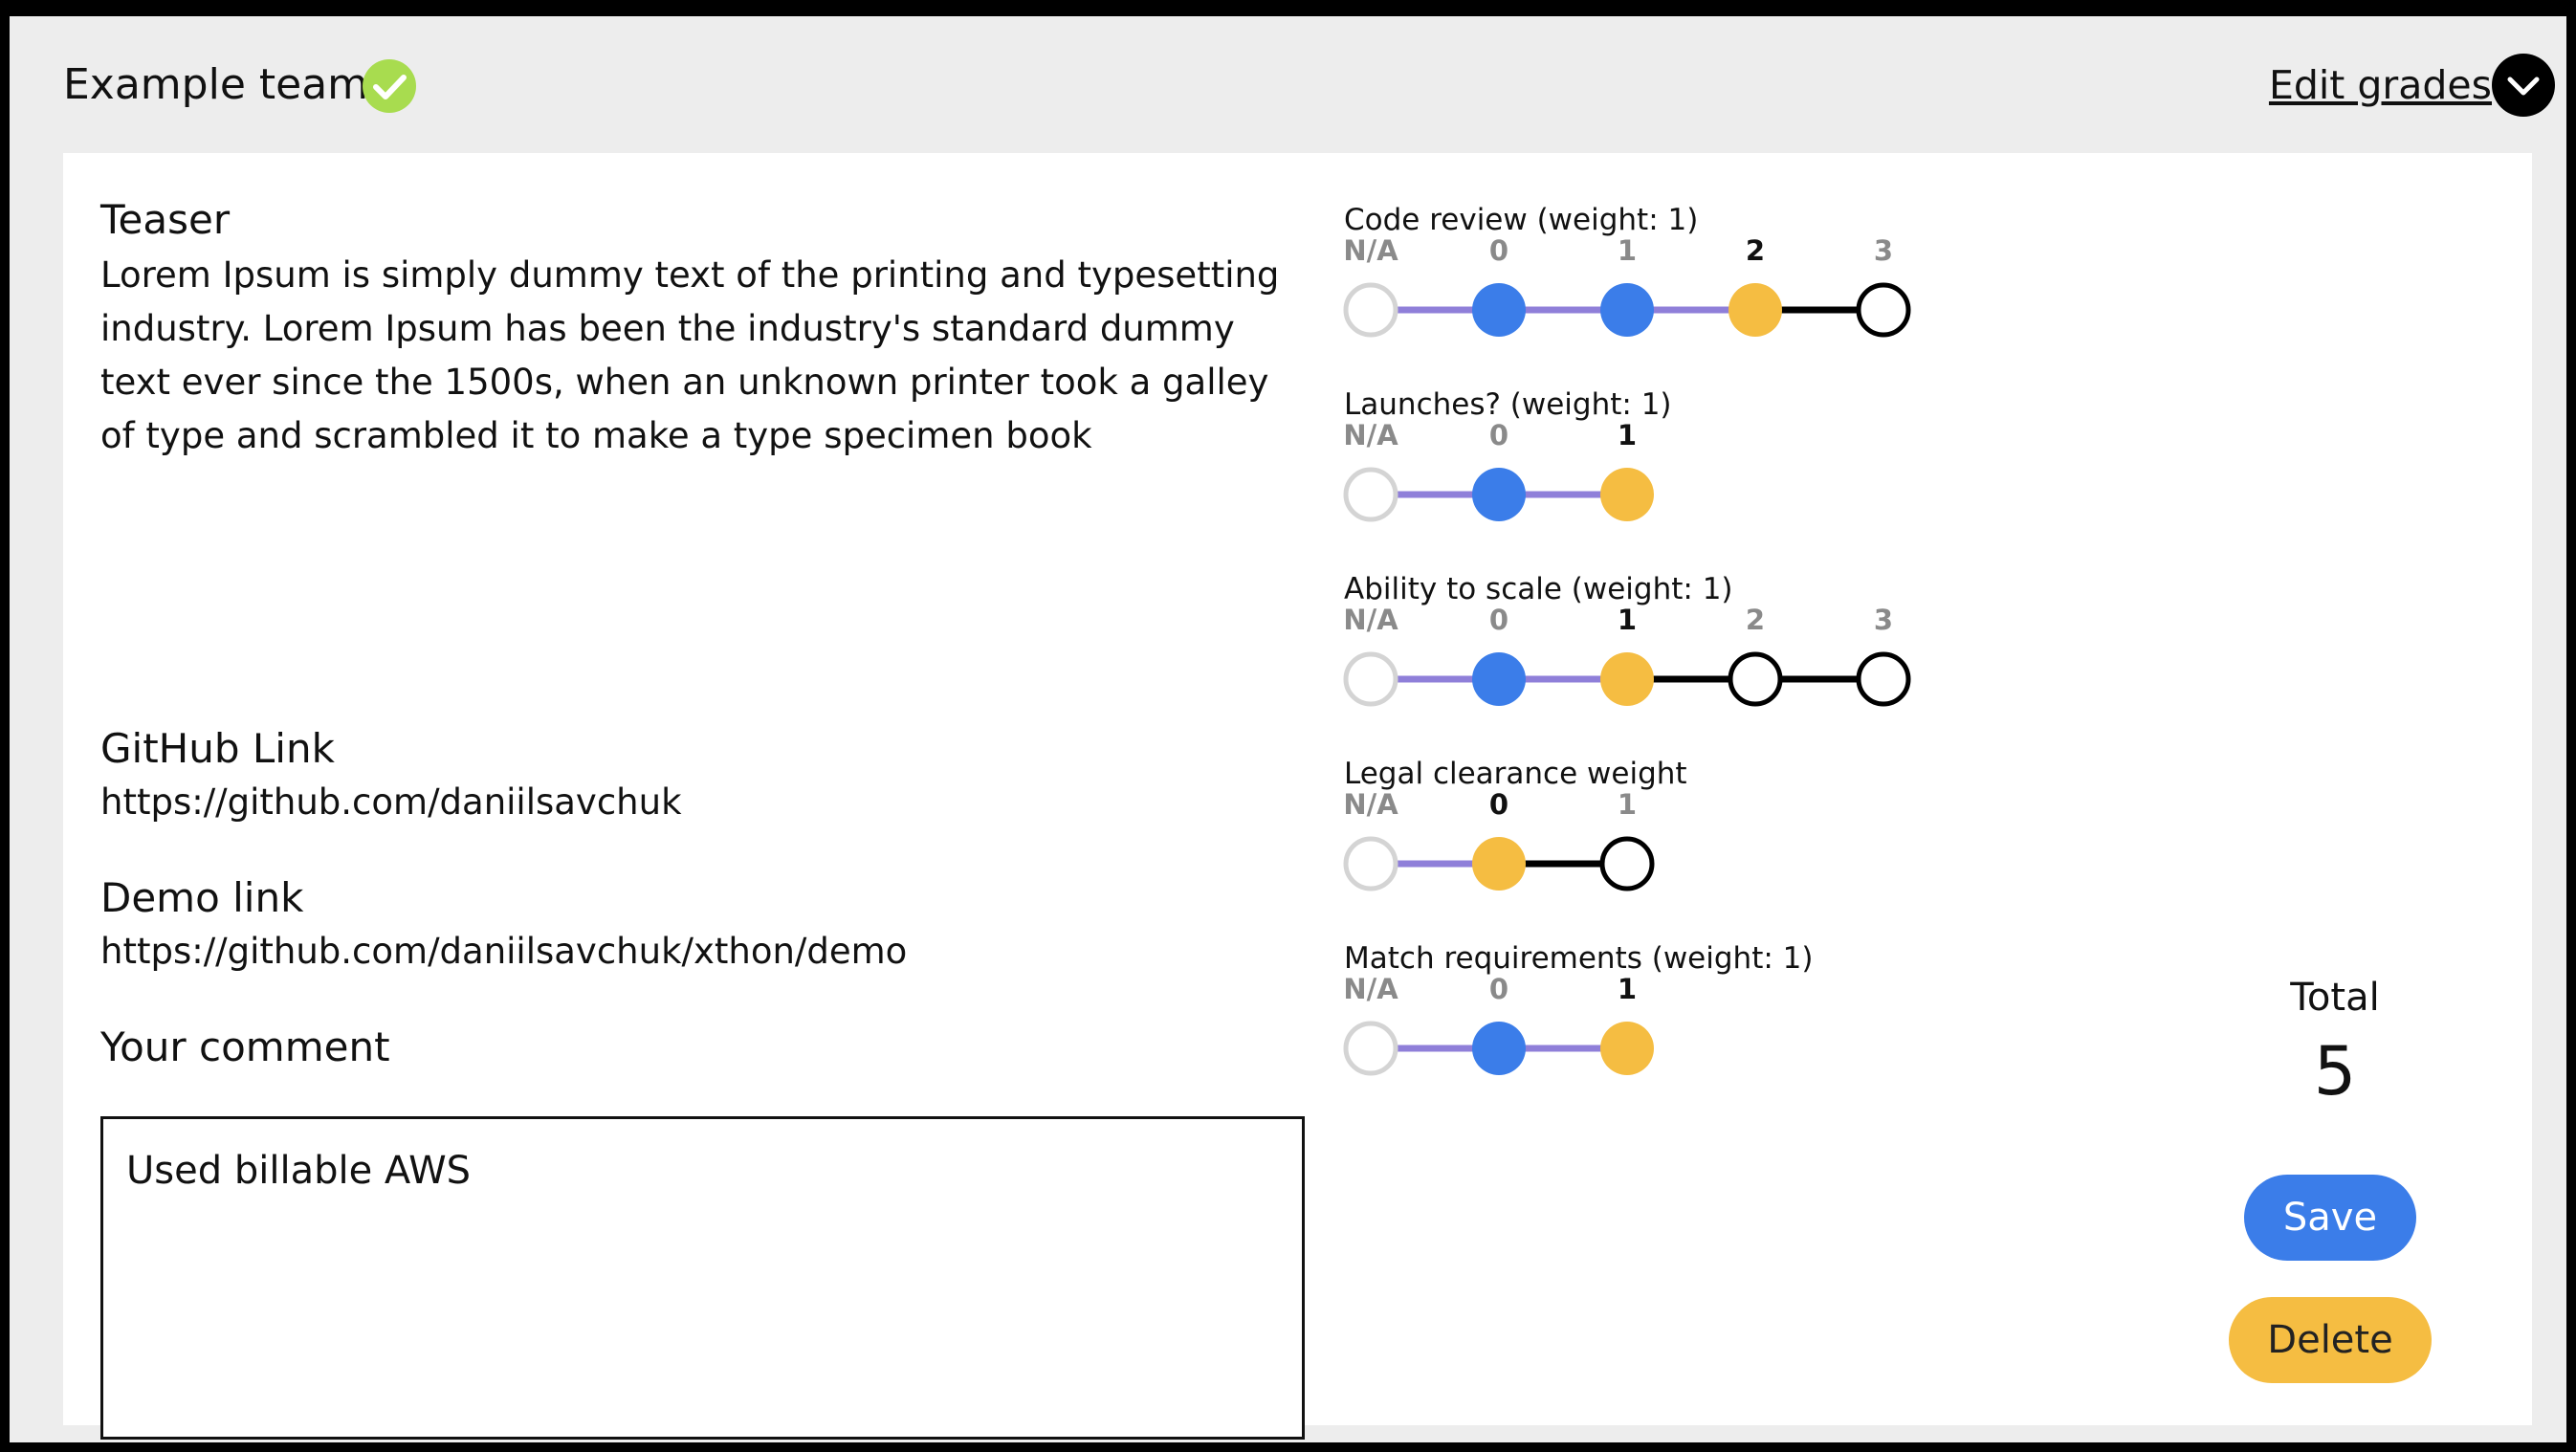 The image size is (2576, 1452). Describe the element at coordinates (2335, 1071) in the screenshot. I see `total-value: 5` at that location.